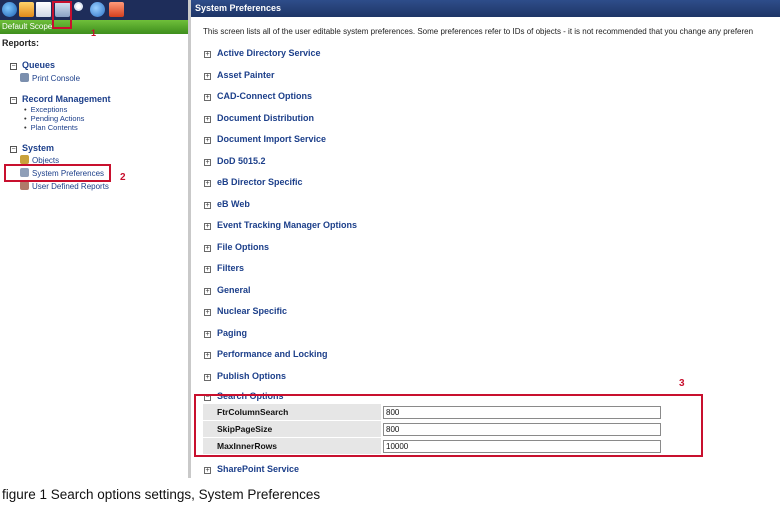  Describe the element at coordinates (227, 205) in the screenshot. I see `section-eb-web: + eB Web` at that location.